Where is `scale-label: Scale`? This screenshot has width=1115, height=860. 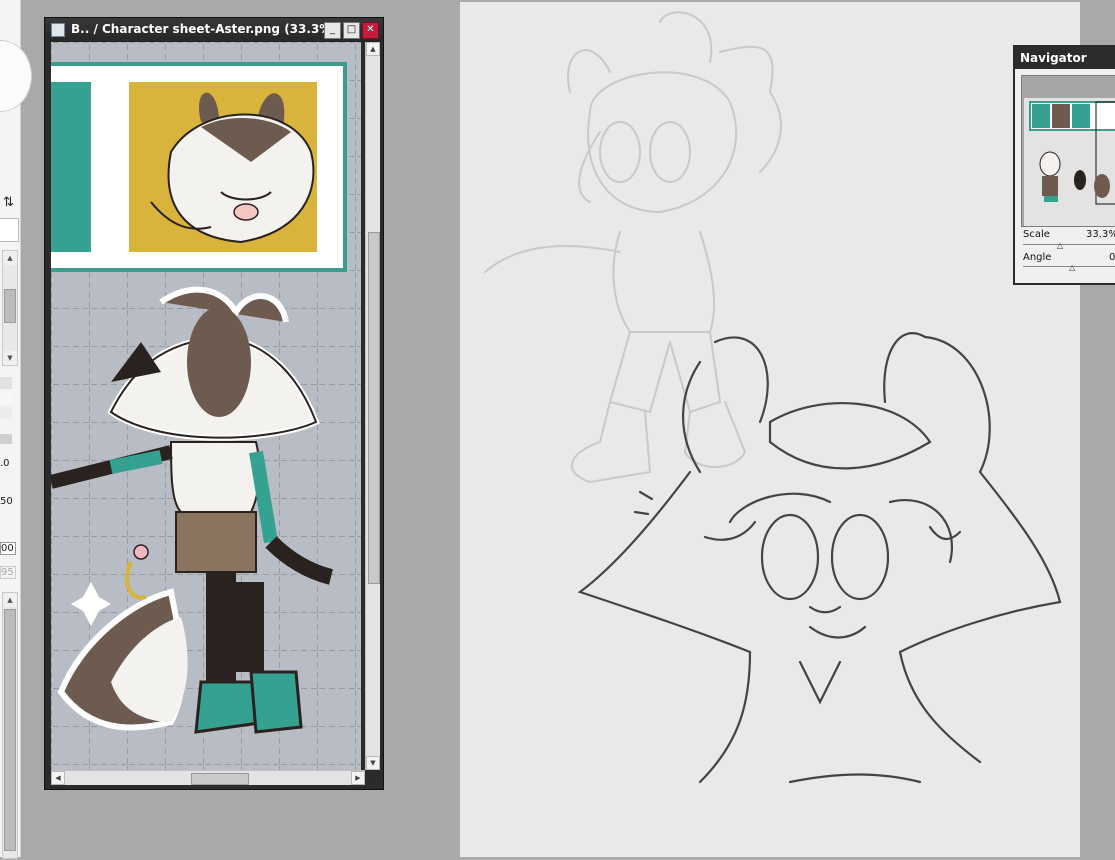
scale-label: Scale is located at coordinates (1036, 234).